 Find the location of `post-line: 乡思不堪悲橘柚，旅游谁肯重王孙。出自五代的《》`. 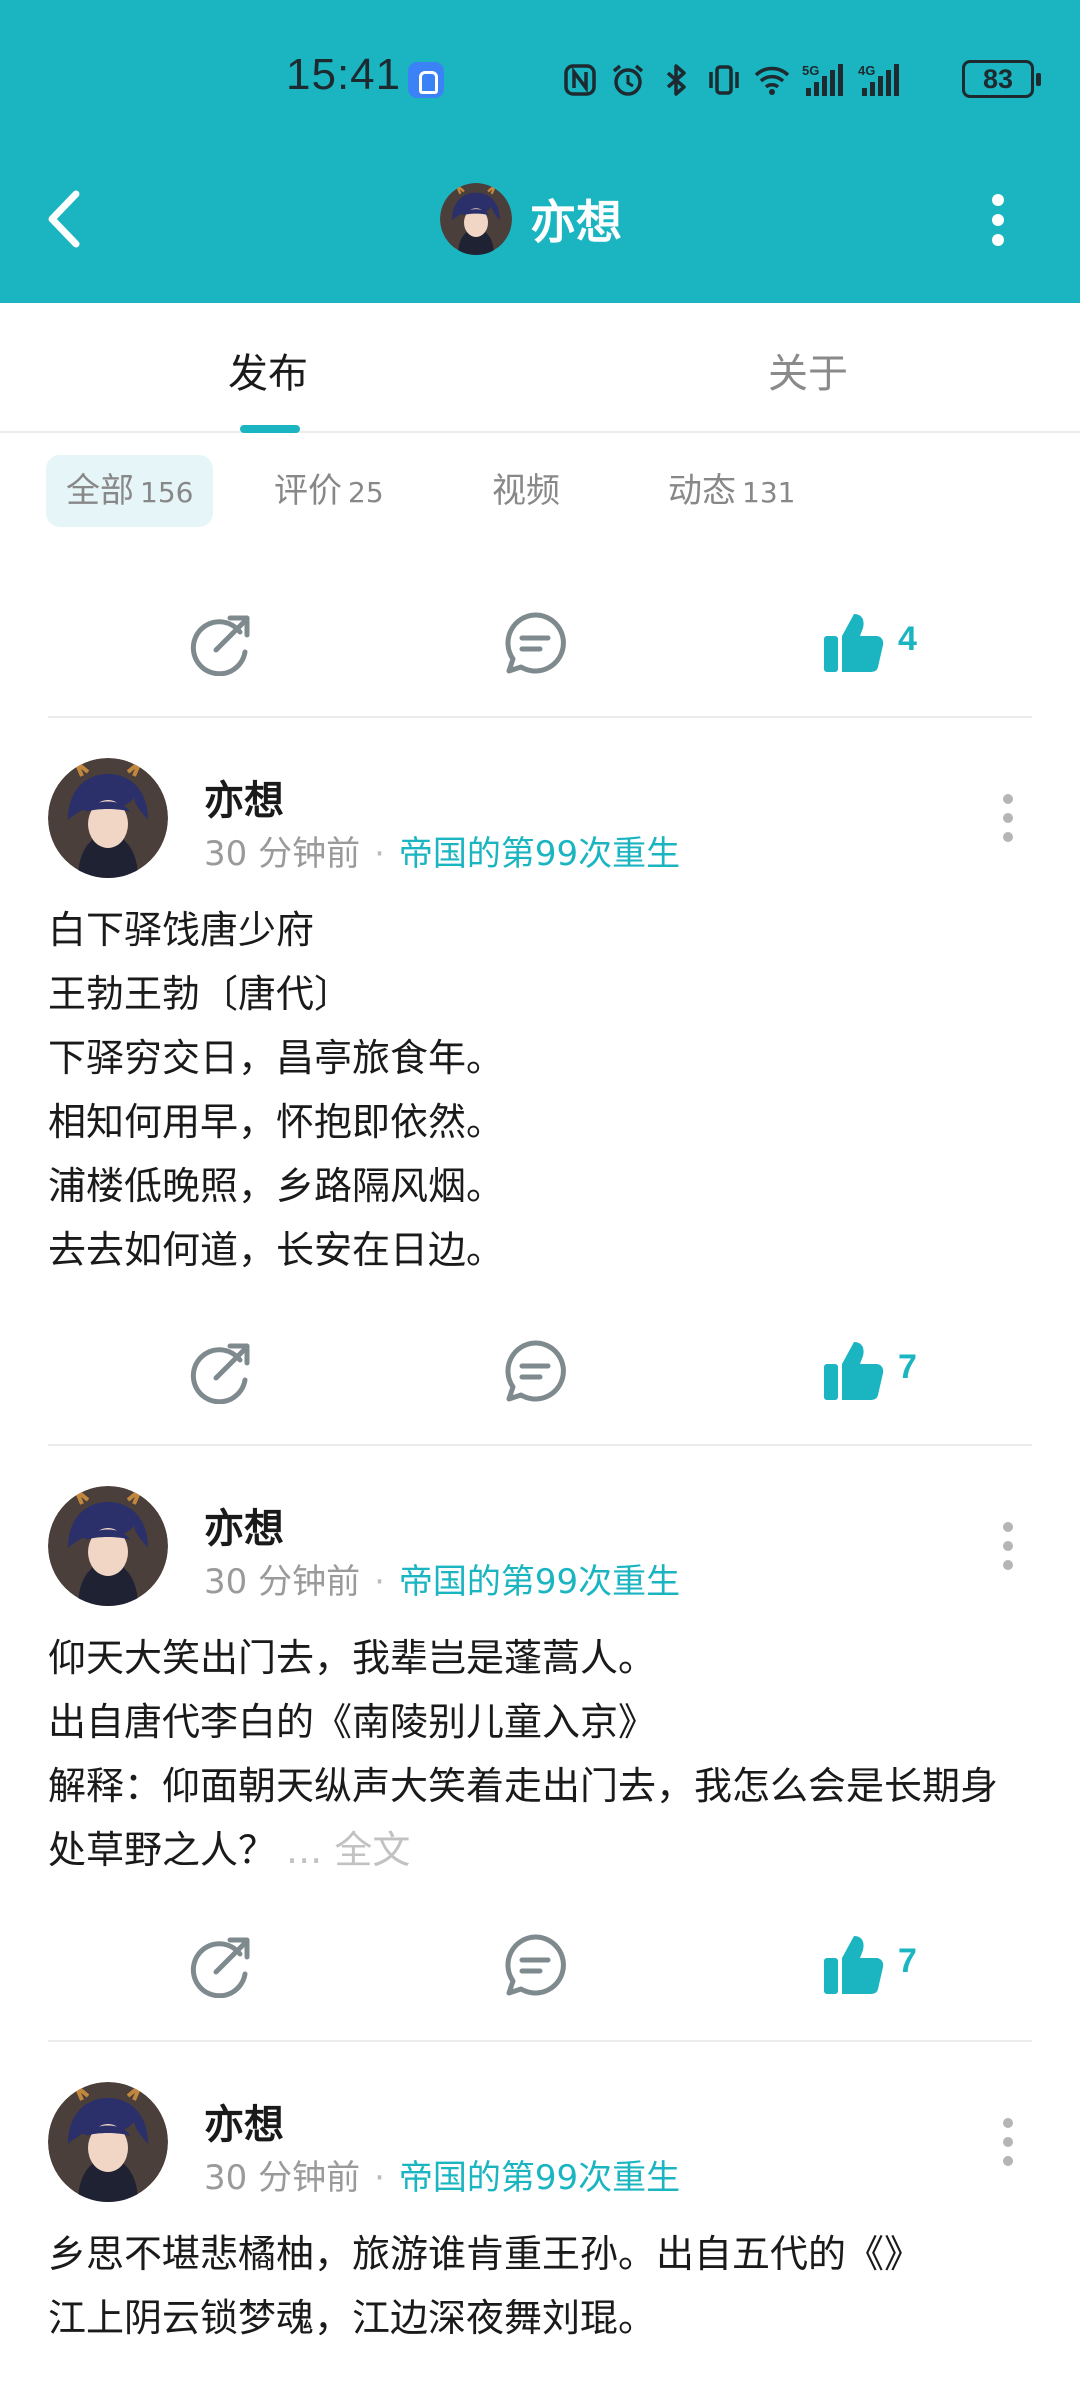

post-line: 乡思不堪悲橘柚，旅游谁肯重王孙。出自五代的《》 is located at coordinates (485, 2254).